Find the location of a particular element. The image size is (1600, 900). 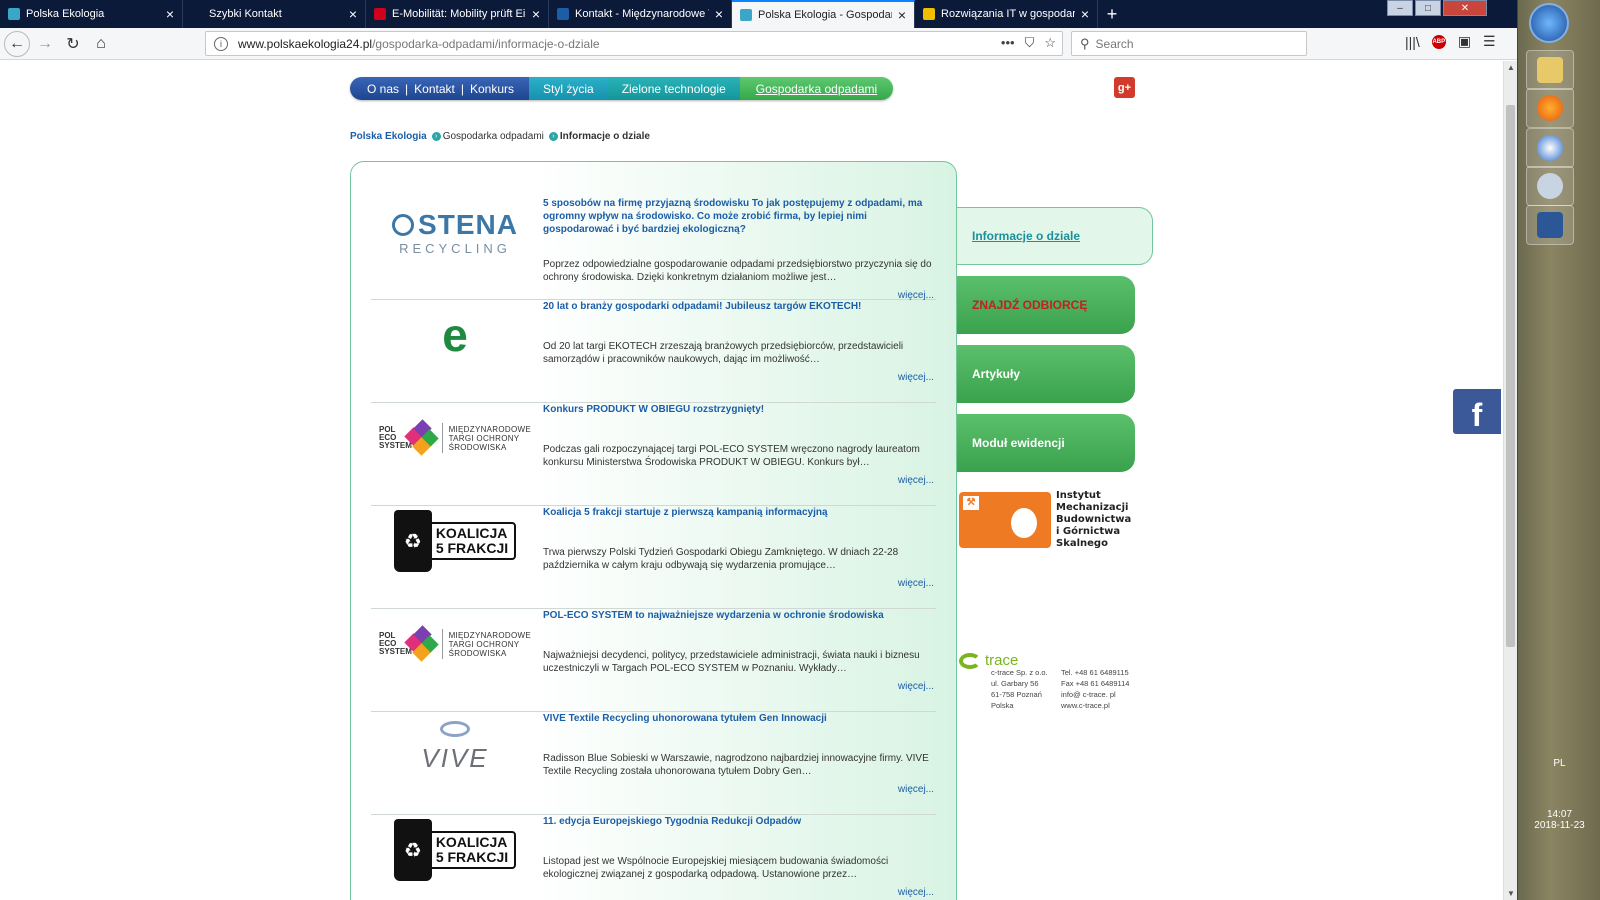

start-button is located at coordinates (1549, 23).